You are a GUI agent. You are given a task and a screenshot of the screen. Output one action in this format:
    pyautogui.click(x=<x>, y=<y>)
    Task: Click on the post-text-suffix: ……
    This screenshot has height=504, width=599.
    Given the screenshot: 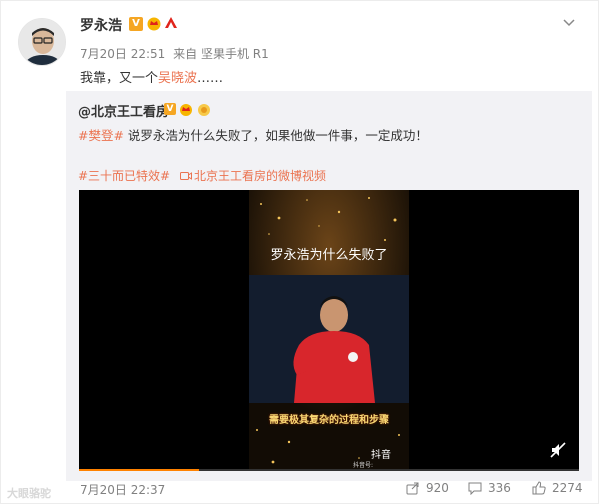 What is the action you would take?
    pyautogui.click(x=210, y=78)
    